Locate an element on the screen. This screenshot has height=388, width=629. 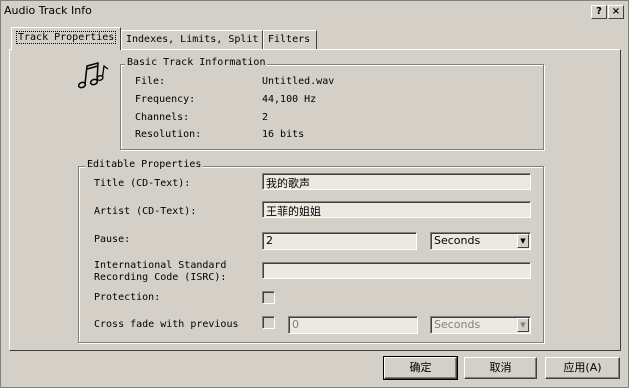
editable-properties-legend: Editable Properties is located at coordinates (144, 164).